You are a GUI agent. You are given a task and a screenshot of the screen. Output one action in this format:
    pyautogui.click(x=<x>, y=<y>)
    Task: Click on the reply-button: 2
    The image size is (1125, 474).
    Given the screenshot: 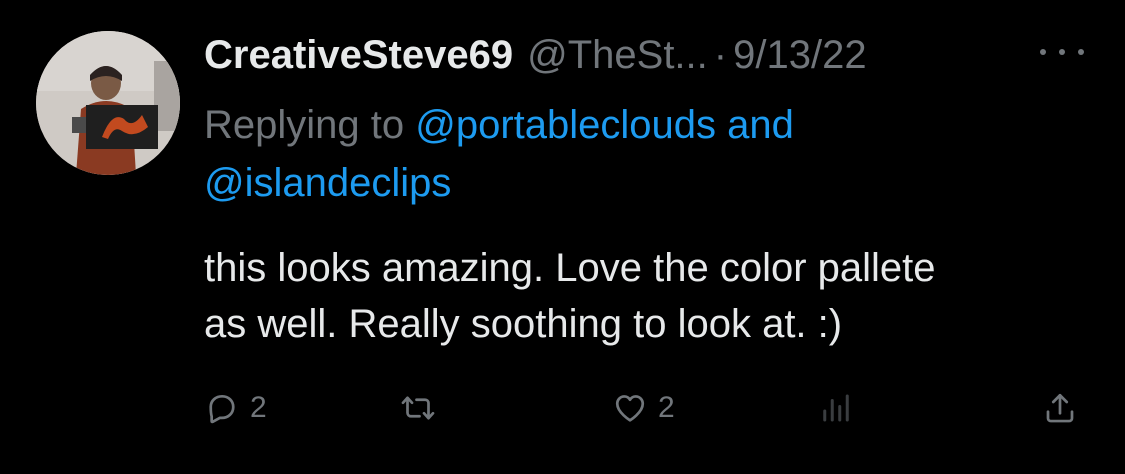 What is the action you would take?
    pyautogui.click(x=235, y=408)
    